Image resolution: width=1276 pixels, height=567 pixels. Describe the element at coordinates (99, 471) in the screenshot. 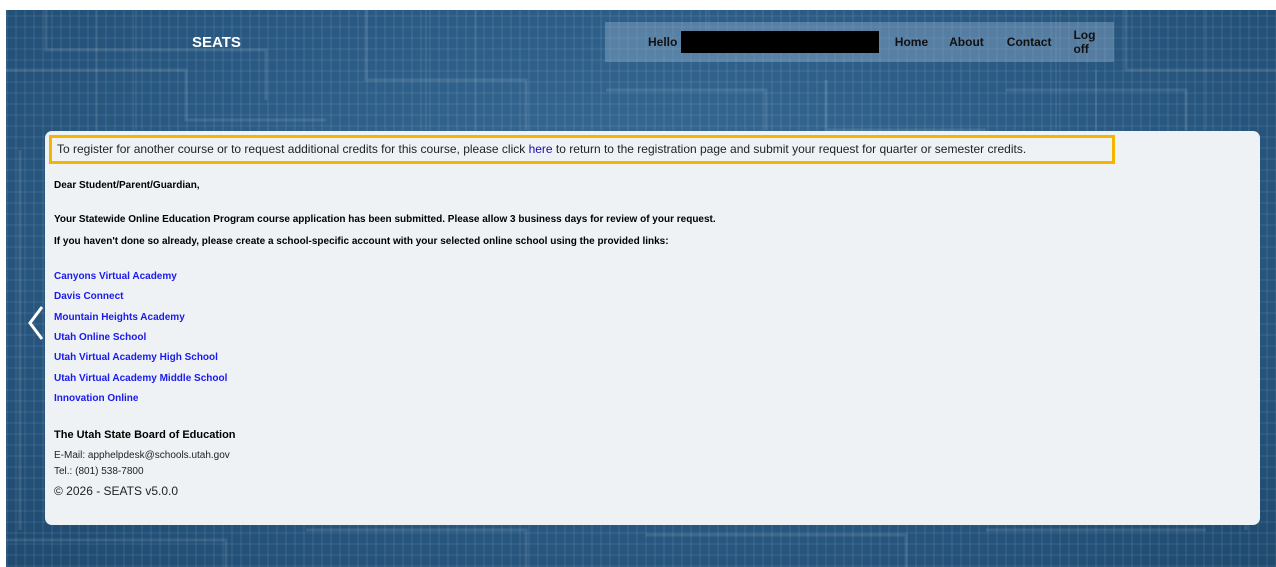

I see `footer-phone: Tel.: (801) 538-7800` at that location.